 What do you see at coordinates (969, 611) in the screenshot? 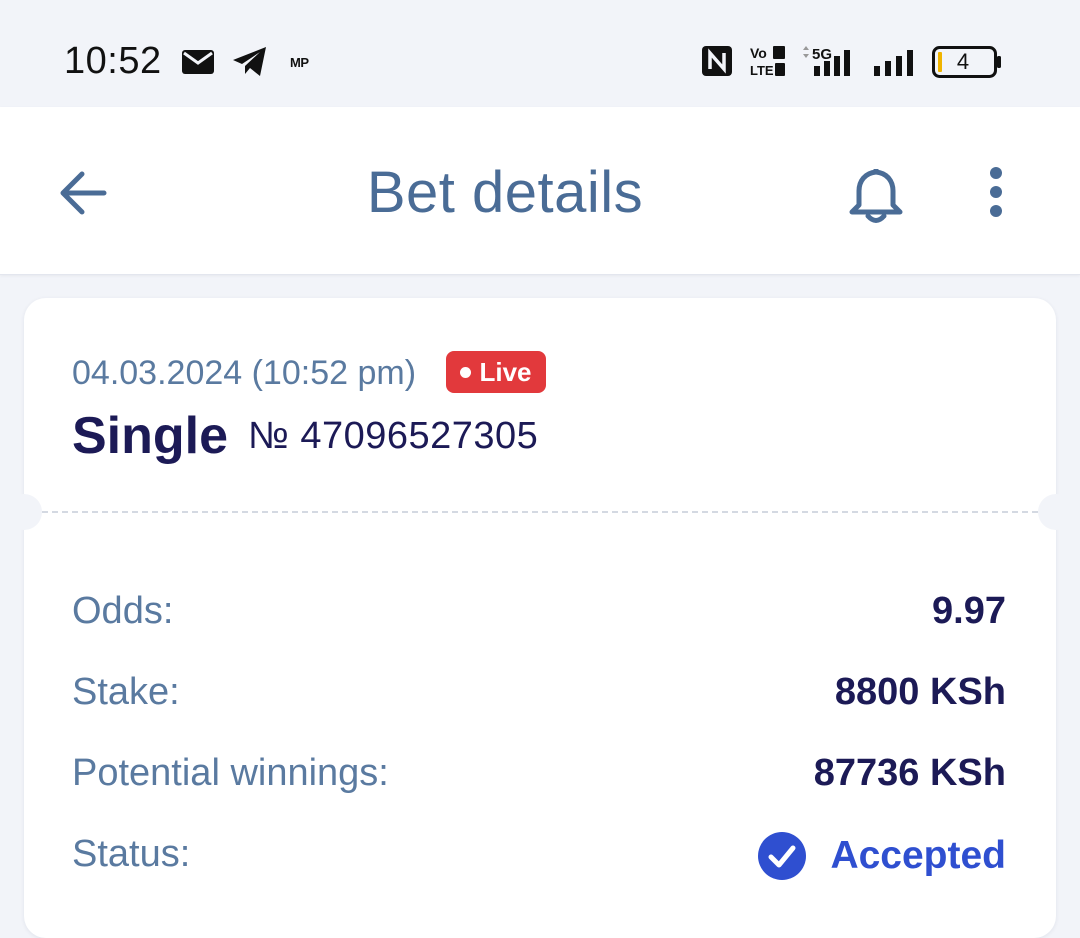
I see `odds-value: 9.97` at bounding box center [969, 611].